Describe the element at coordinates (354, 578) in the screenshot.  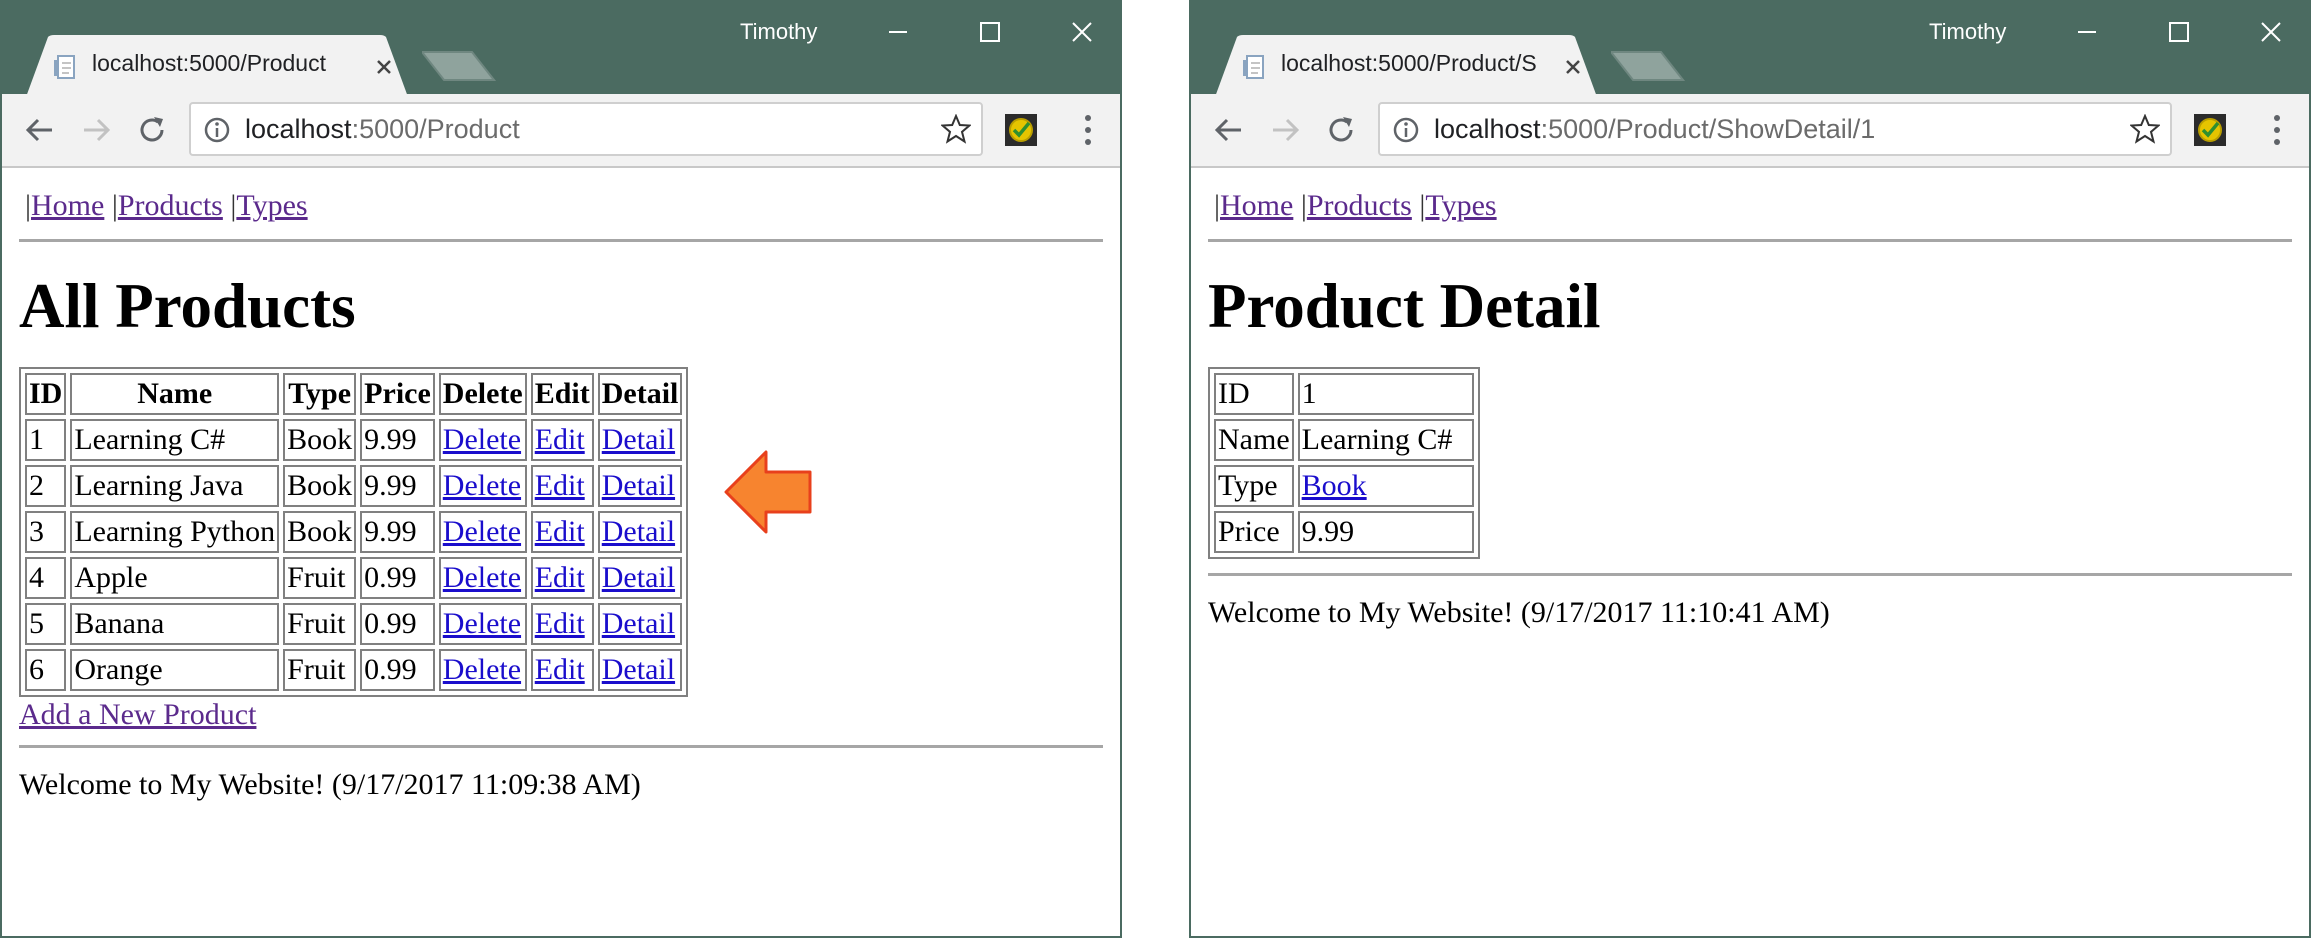
I see `table-row: 4 Apple Fruit 0.99 Delete Edit Detail` at that location.